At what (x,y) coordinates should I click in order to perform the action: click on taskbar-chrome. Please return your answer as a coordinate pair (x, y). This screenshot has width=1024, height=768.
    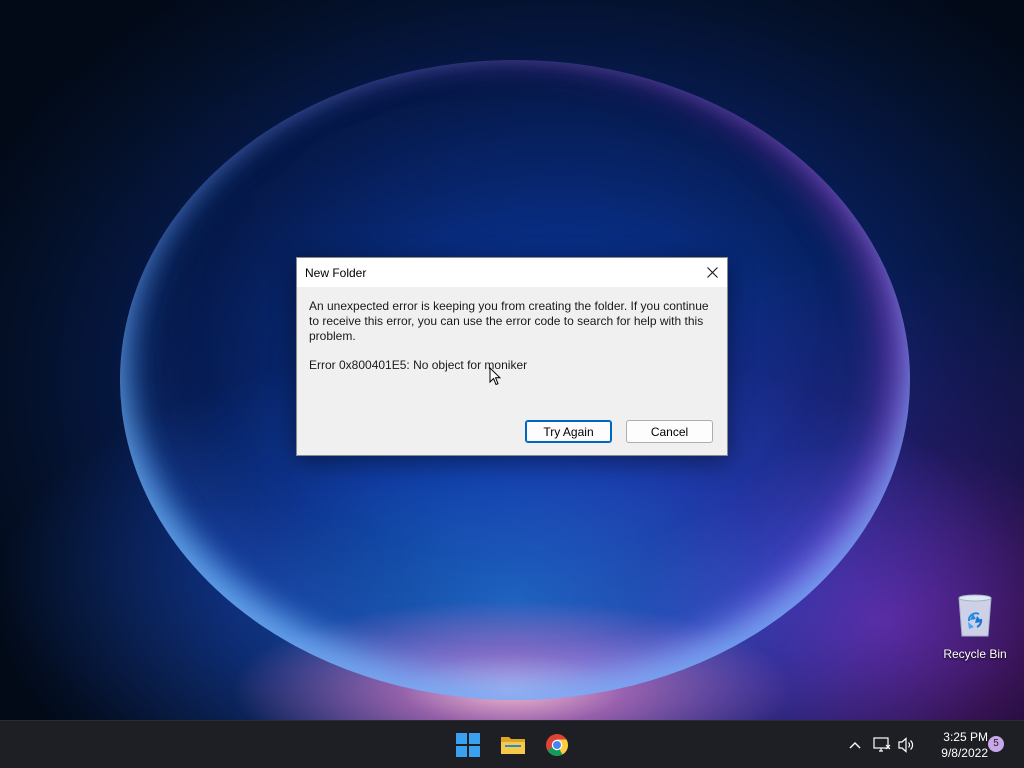
    Looking at the image, I should click on (557, 745).